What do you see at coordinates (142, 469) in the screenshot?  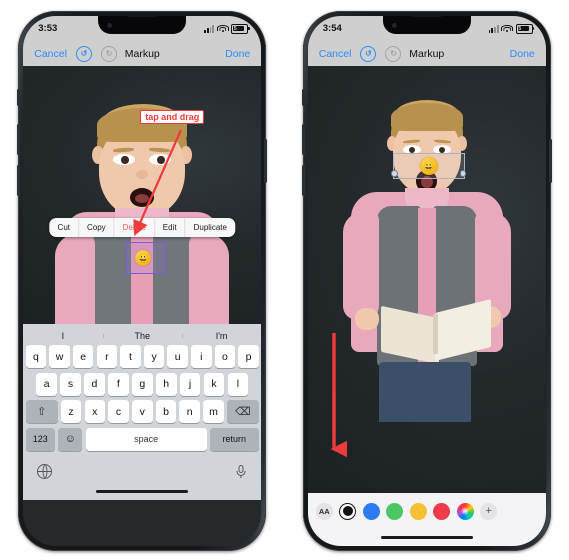 I see `keyboard-bottom-row` at bounding box center [142, 469].